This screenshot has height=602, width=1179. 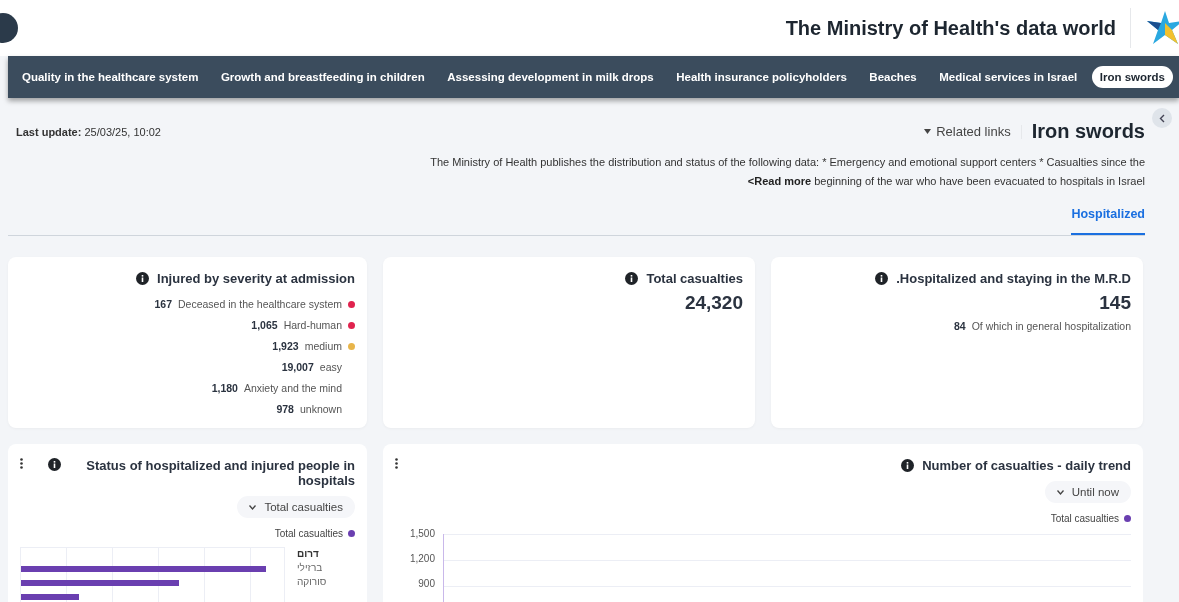 What do you see at coordinates (1051, 326) in the screenshot?
I see `sub-label: Of which in general hospitalization` at bounding box center [1051, 326].